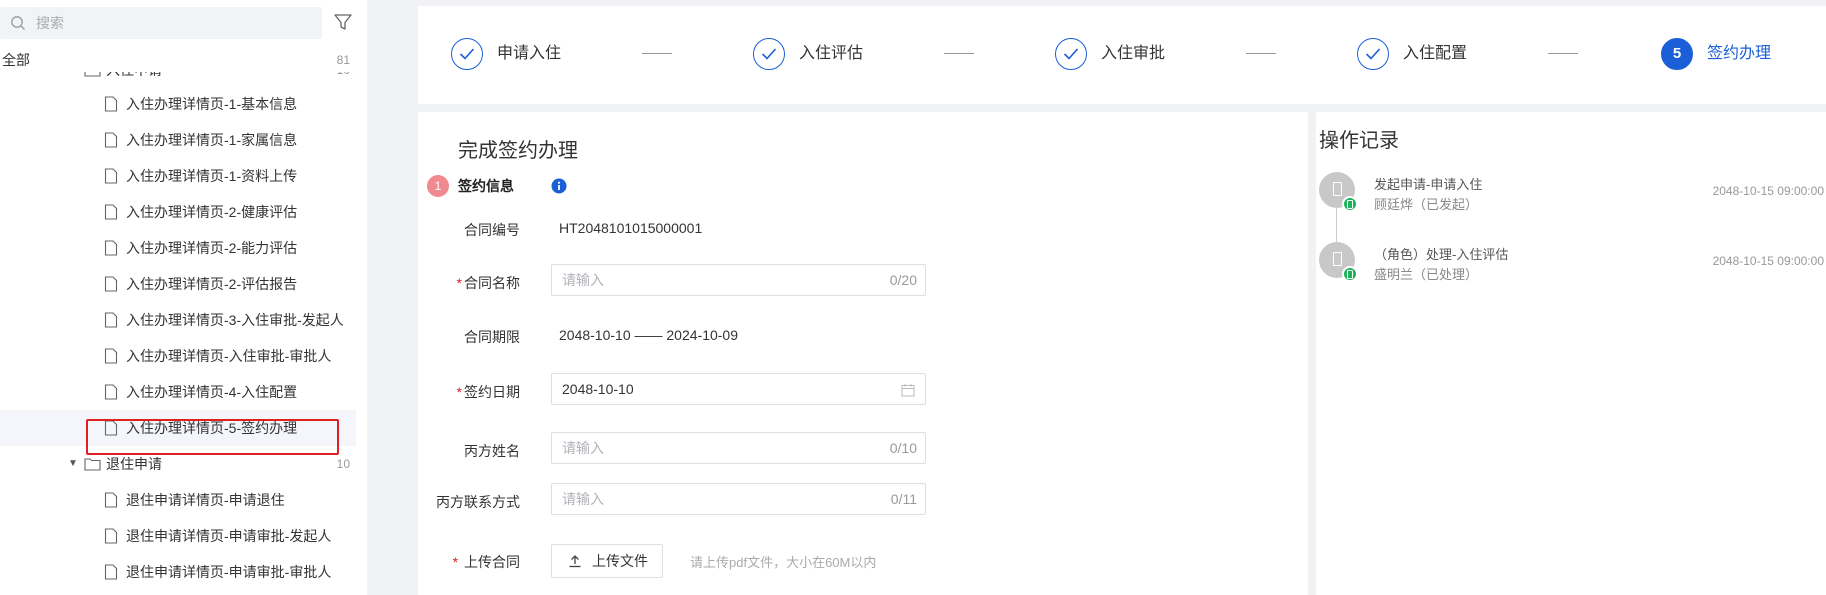 The image size is (1826, 595). Describe the element at coordinates (459, 283) in the screenshot. I see `required-mark: *` at that location.